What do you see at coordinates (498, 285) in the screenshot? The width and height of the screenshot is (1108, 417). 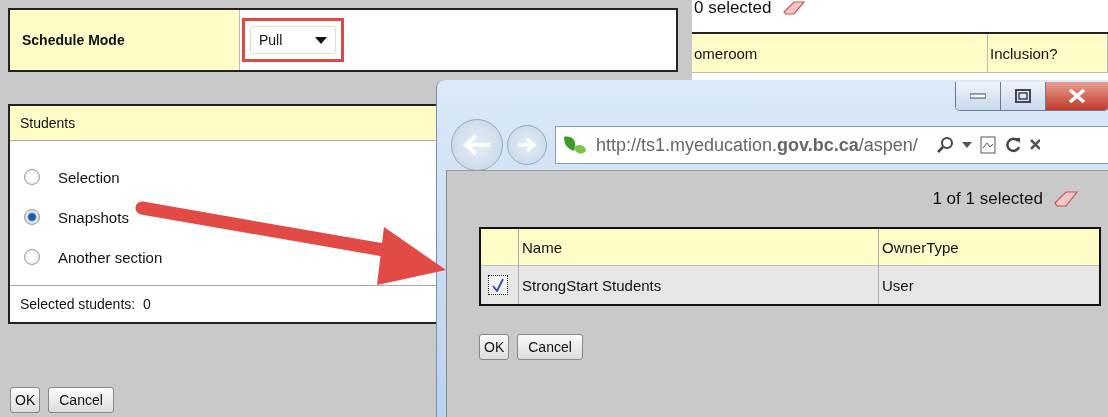 I see `checkbox` at bounding box center [498, 285].